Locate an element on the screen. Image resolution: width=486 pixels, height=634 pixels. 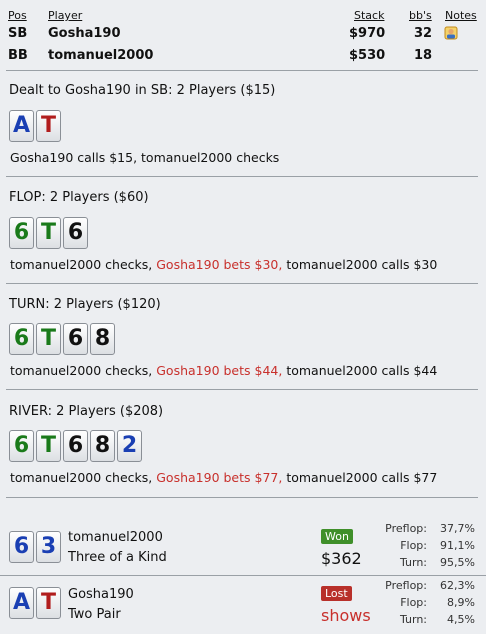
bet-action-text: Gosha190 bets $77, is located at coordinates (219, 477).